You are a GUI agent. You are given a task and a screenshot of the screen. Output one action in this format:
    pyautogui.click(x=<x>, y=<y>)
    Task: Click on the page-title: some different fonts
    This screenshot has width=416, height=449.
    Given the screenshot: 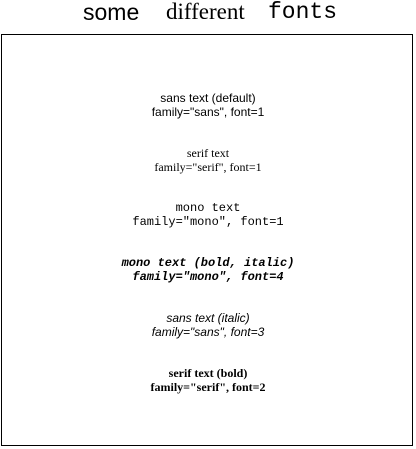 What is the action you would take?
    pyautogui.click(x=208, y=15)
    